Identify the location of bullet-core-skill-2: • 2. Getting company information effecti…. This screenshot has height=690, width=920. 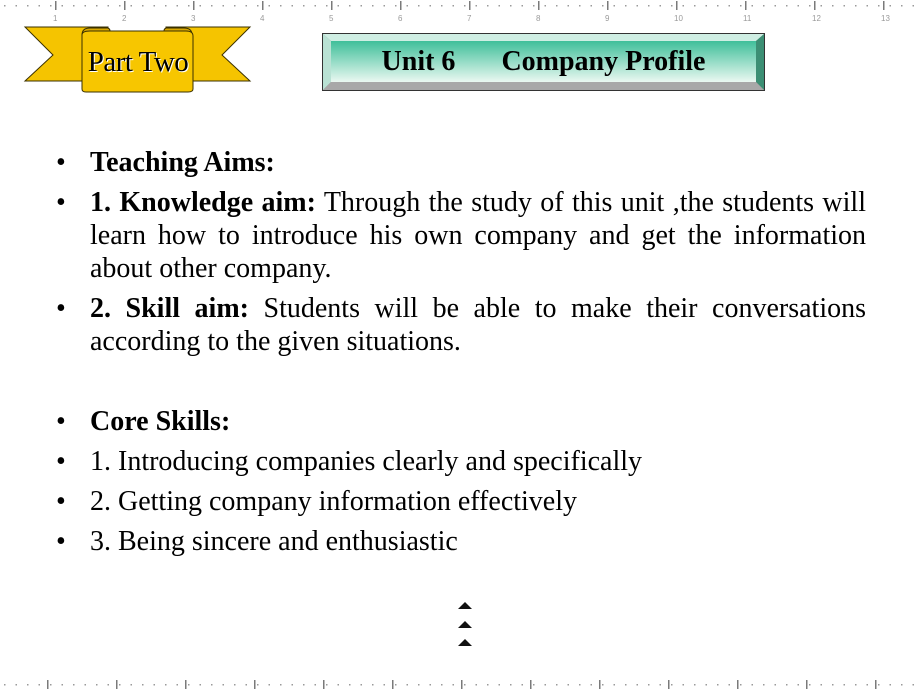
(461, 501).